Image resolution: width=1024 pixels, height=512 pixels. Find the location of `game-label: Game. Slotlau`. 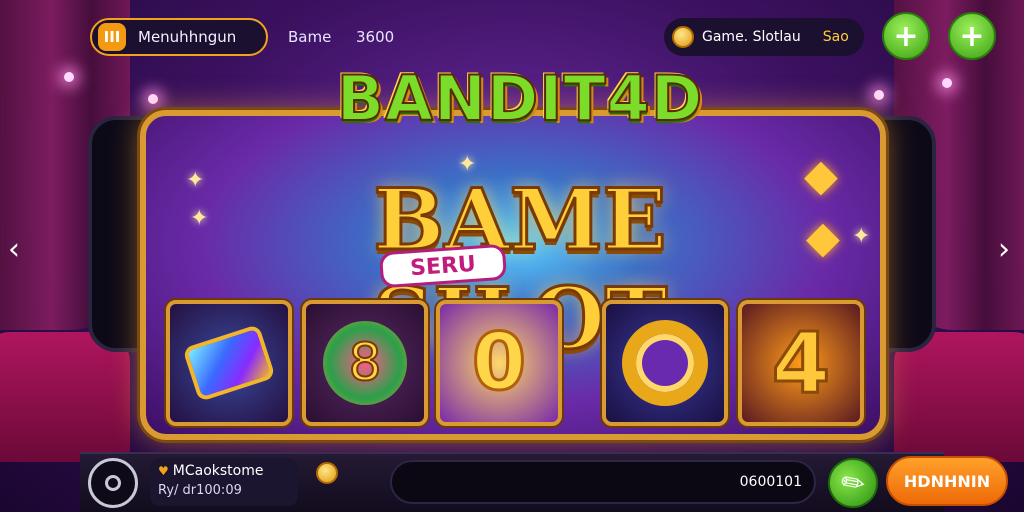

game-label: Game. Slotlau is located at coordinates (751, 37).